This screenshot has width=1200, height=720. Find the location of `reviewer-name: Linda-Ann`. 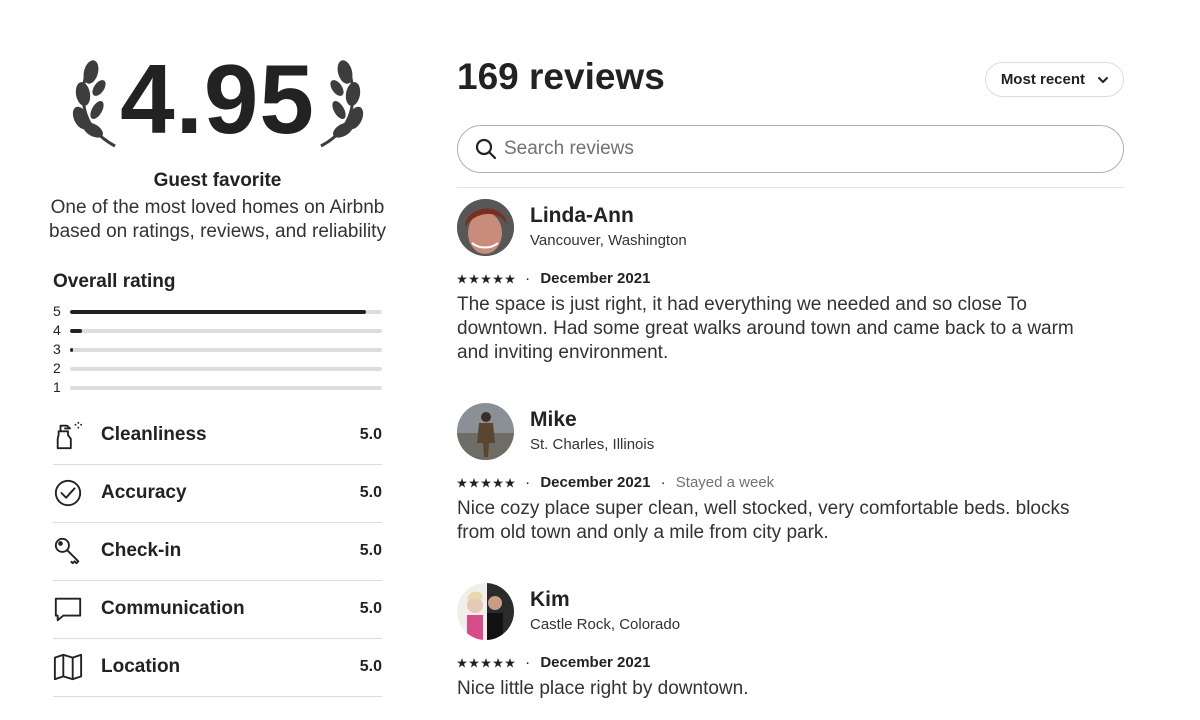

reviewer-name: Linda-Ann is located at coordinates (582, 215).